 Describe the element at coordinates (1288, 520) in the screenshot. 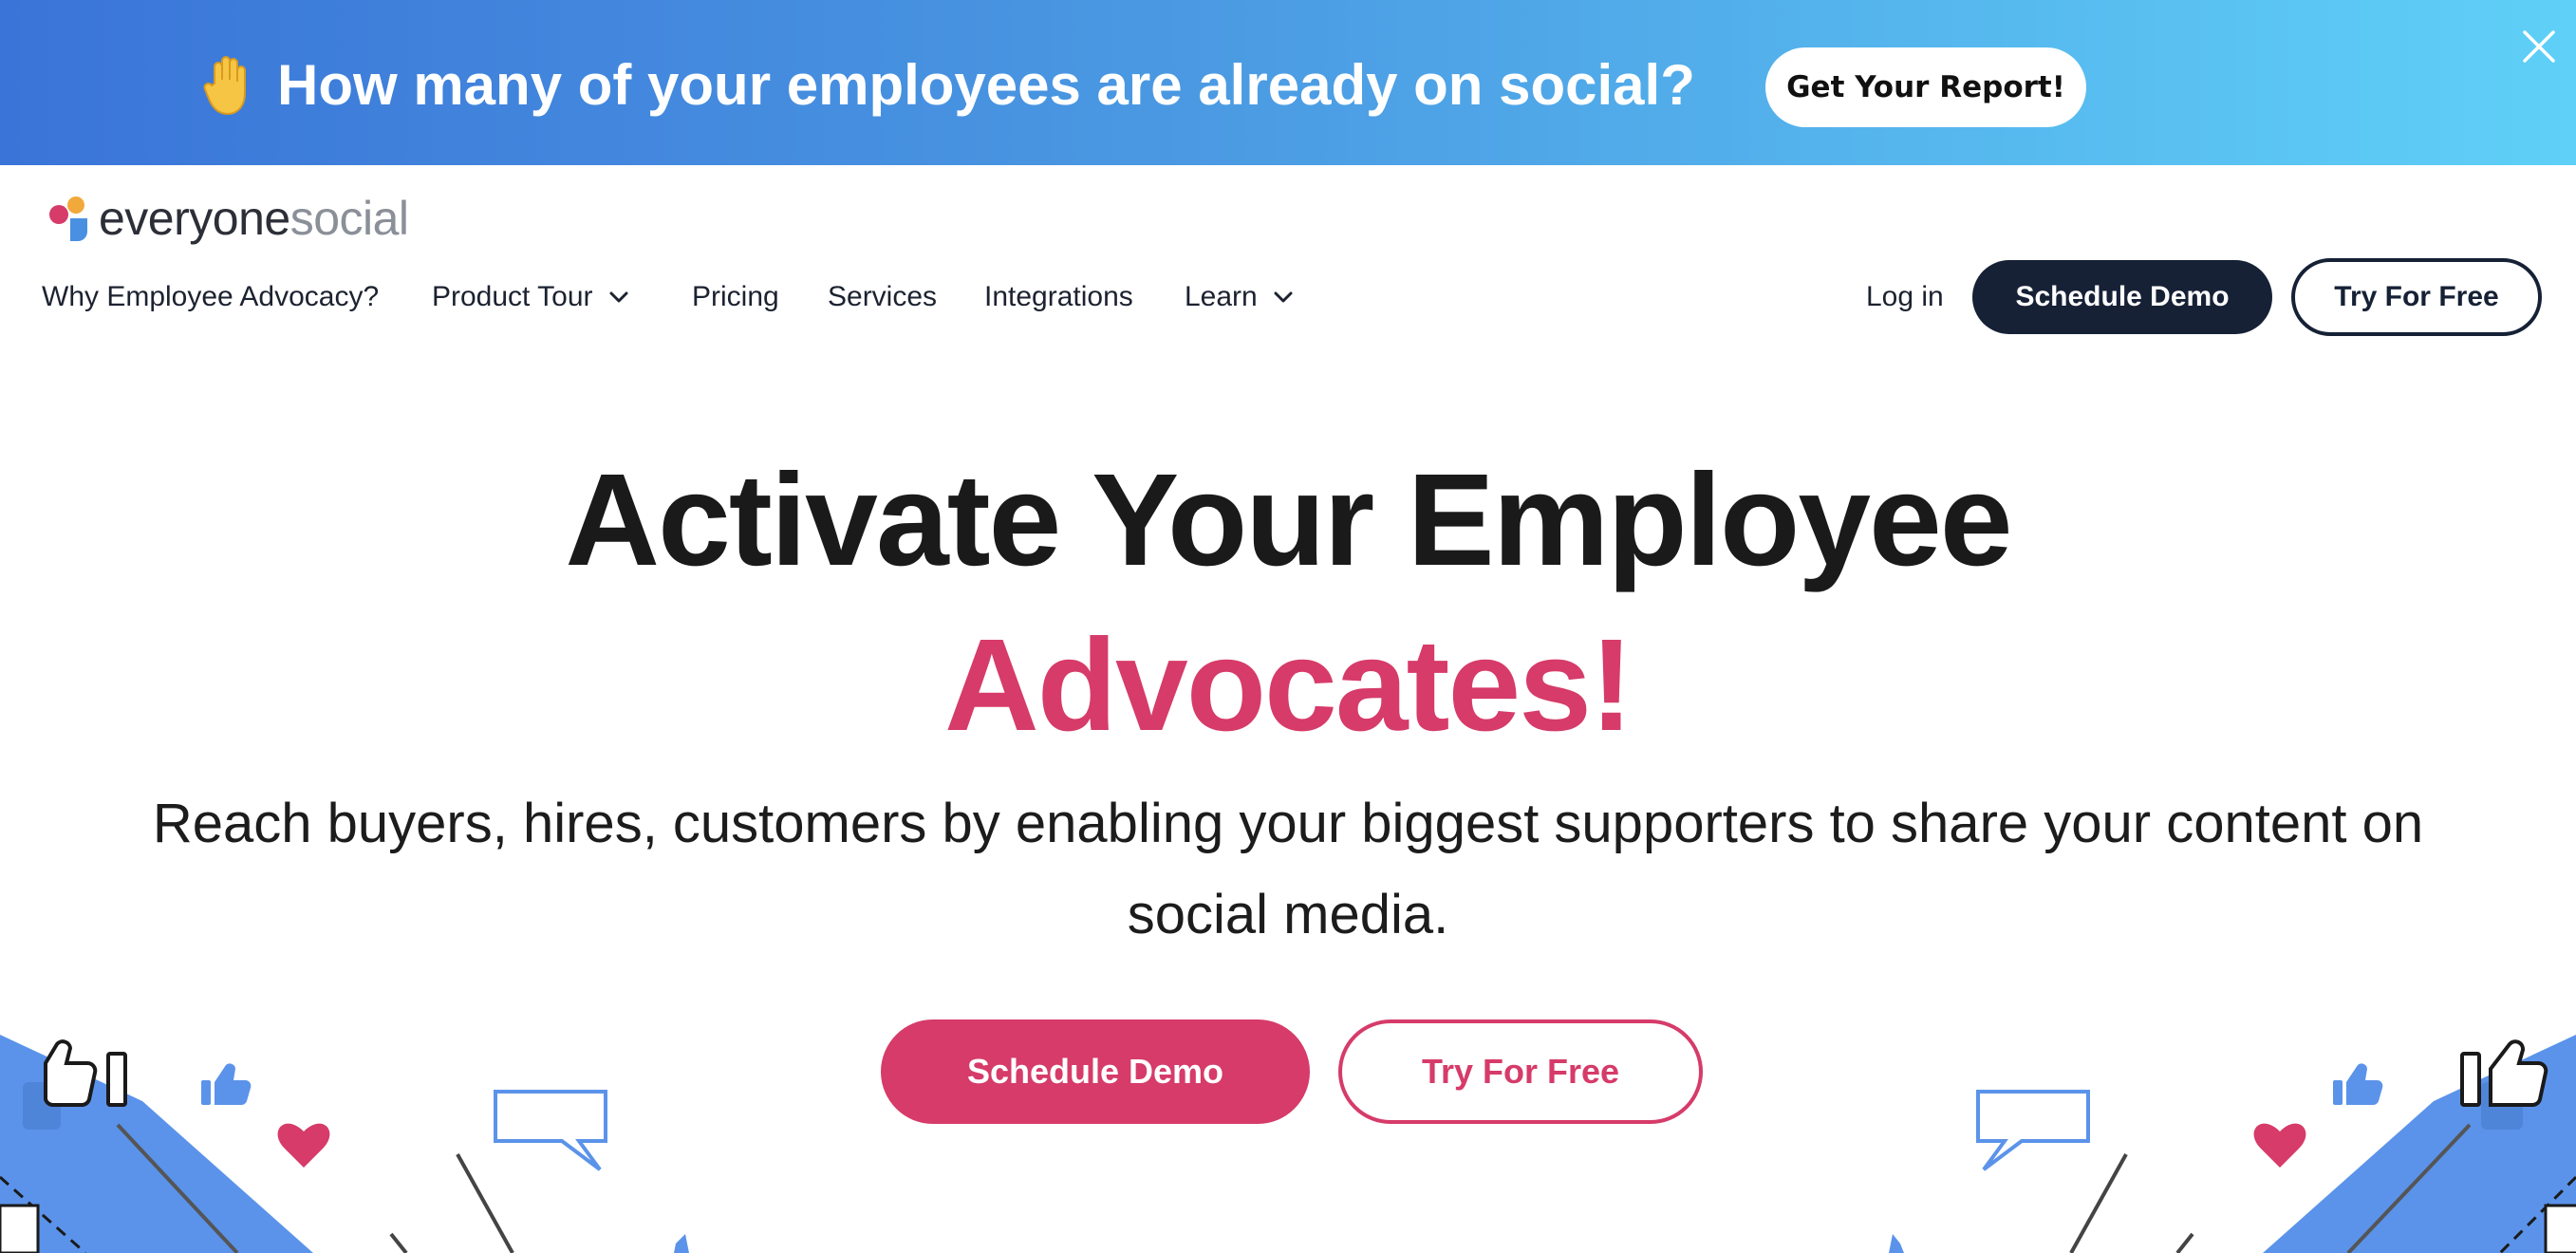

I see `hero-title-line1: Activate Your Employee` at that location.